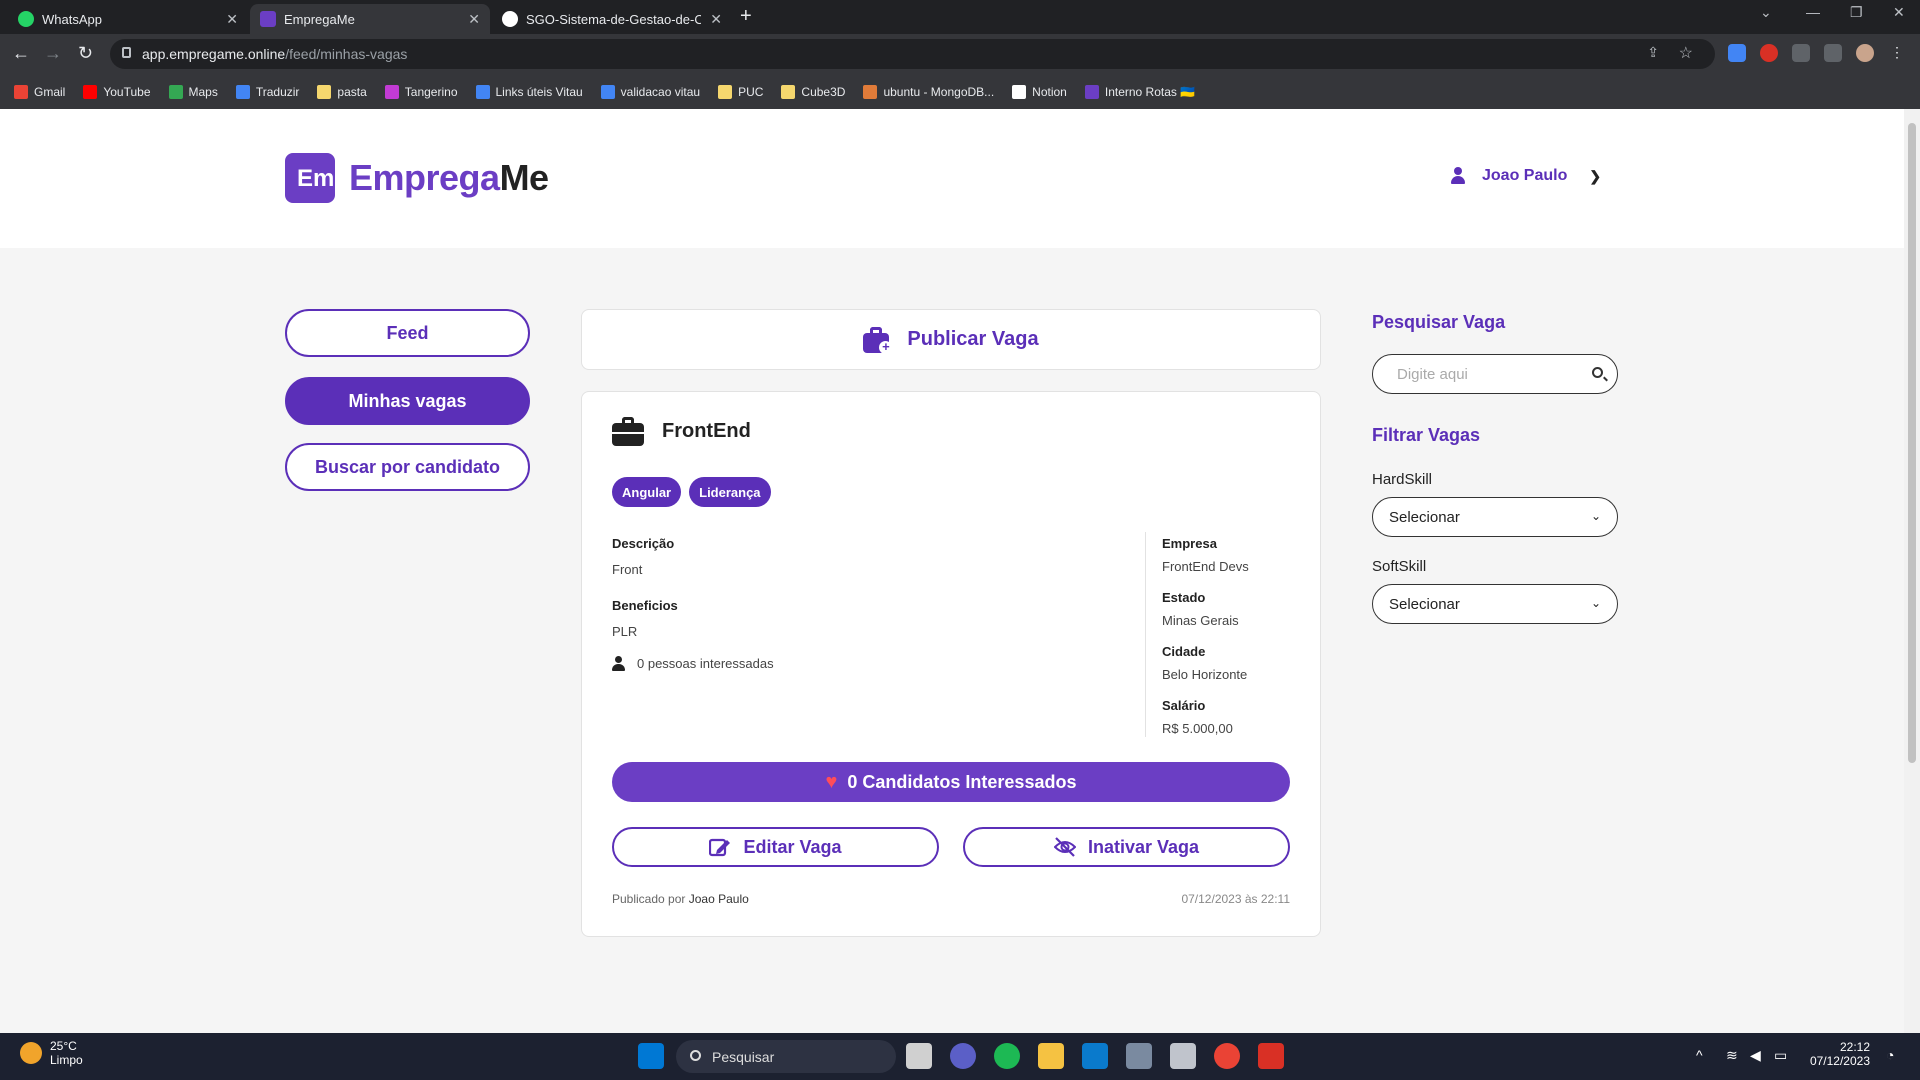 The height and width of the screenshot is (1080, 1920). What do you see at coordinates (746, 16) in the screenshot?
I see `new-tab-button: +` at bounding box center [746, 16].